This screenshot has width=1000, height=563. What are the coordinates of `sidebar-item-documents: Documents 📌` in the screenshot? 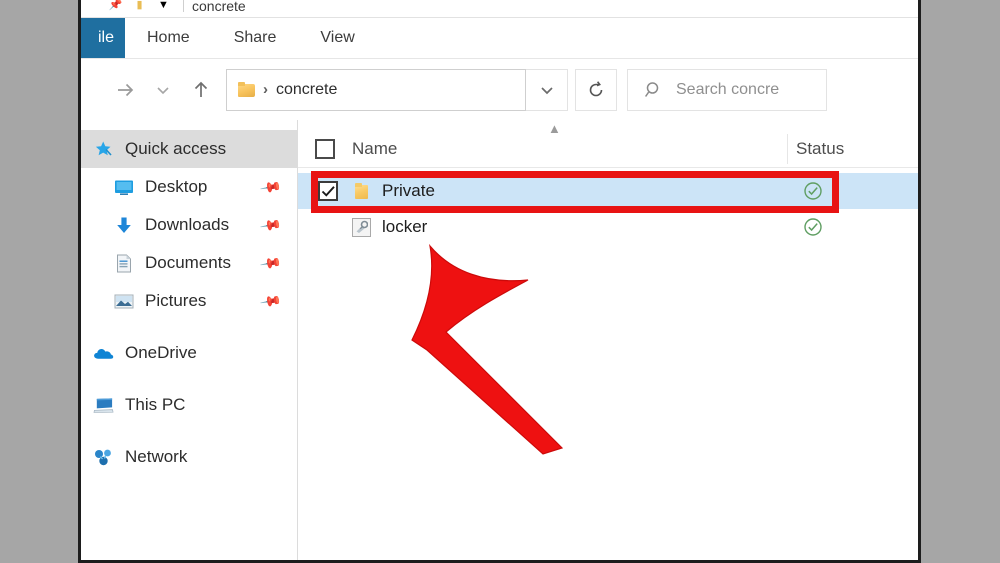 It's located at (189, 263).